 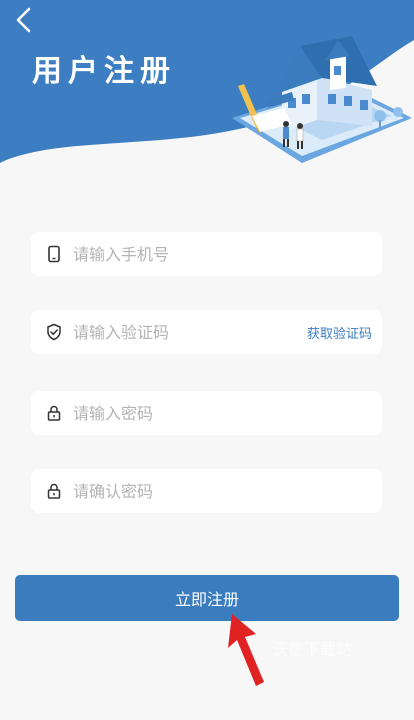 What do you see at coordinates (54, 332) in the screenshot?
I see `shield-check-icon` at bounding box center [54, 332].